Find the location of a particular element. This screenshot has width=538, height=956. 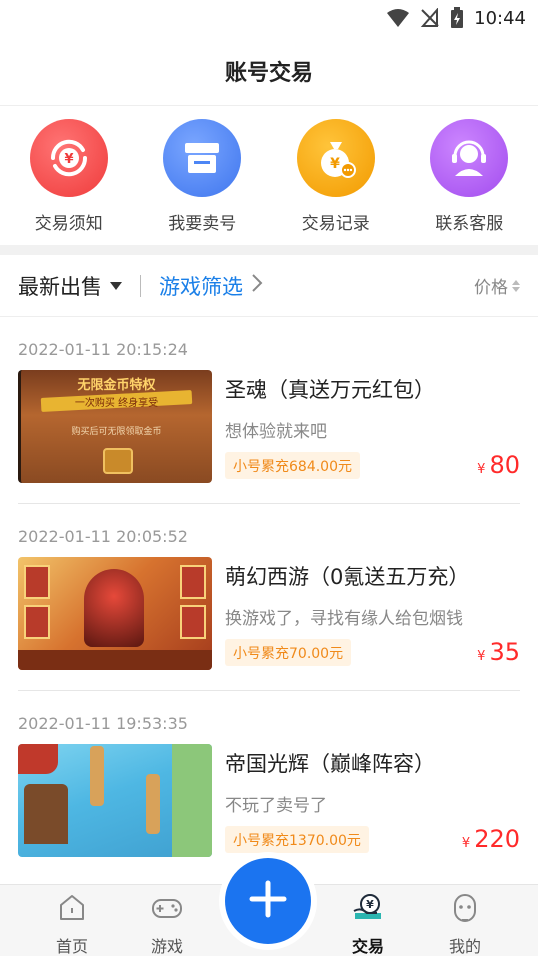

sort-latest-dropdown: 最新出售 is located at coordinates (70, 286).